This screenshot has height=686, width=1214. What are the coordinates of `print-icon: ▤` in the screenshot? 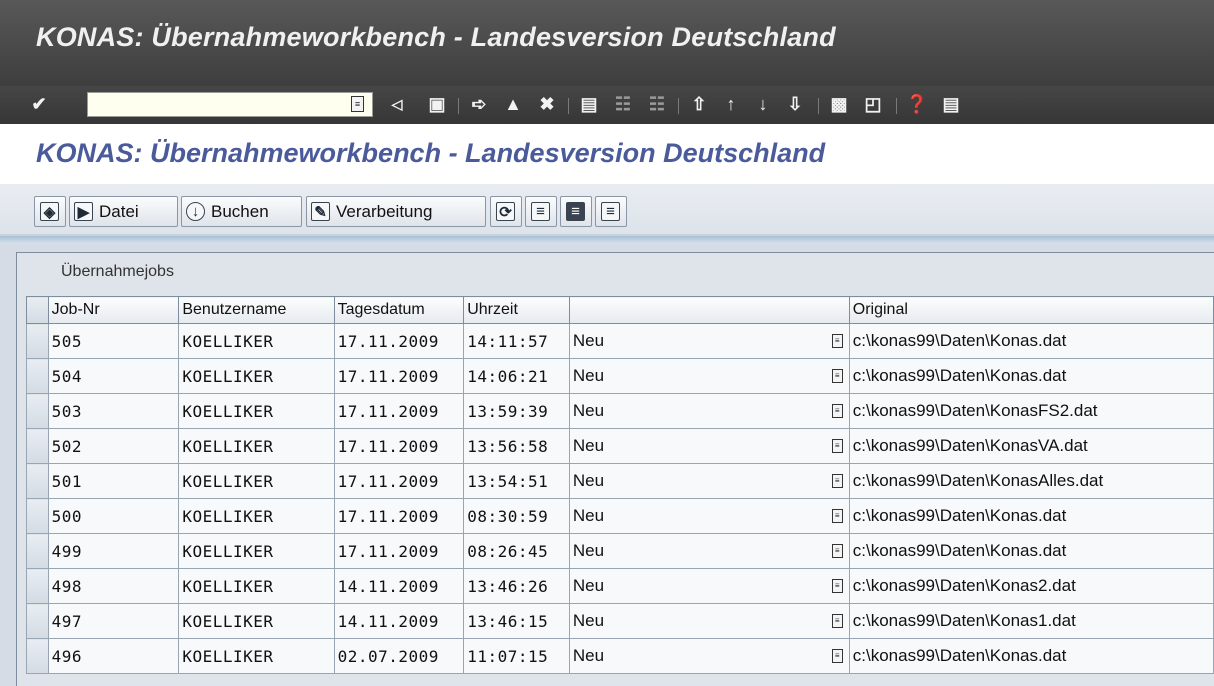 It's located at (589, 104).